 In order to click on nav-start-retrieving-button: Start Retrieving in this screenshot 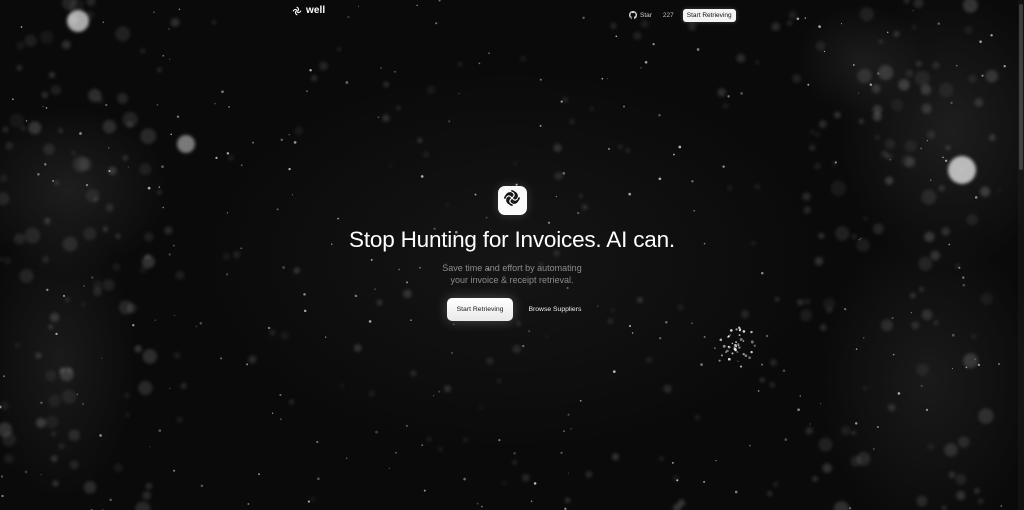, I will do `click(709, 15)`.